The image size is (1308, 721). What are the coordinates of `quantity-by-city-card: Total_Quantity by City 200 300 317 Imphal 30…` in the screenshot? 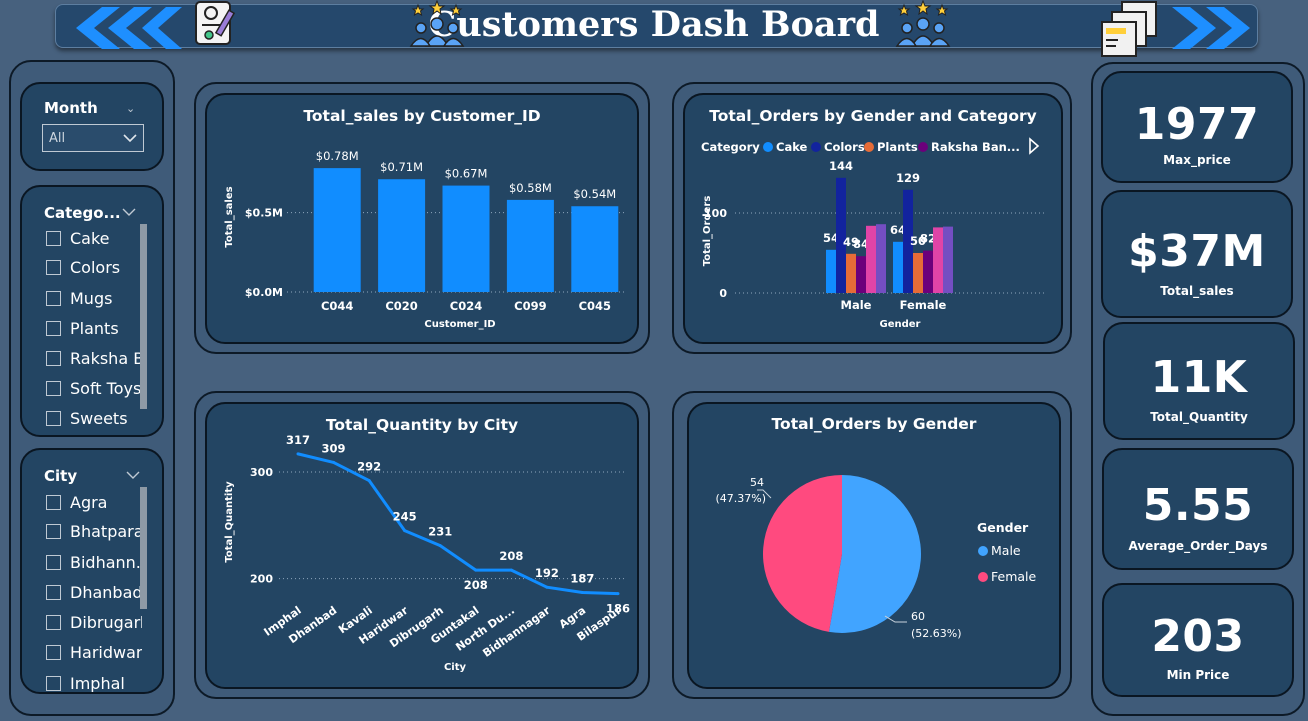 It's located at (422, 545).